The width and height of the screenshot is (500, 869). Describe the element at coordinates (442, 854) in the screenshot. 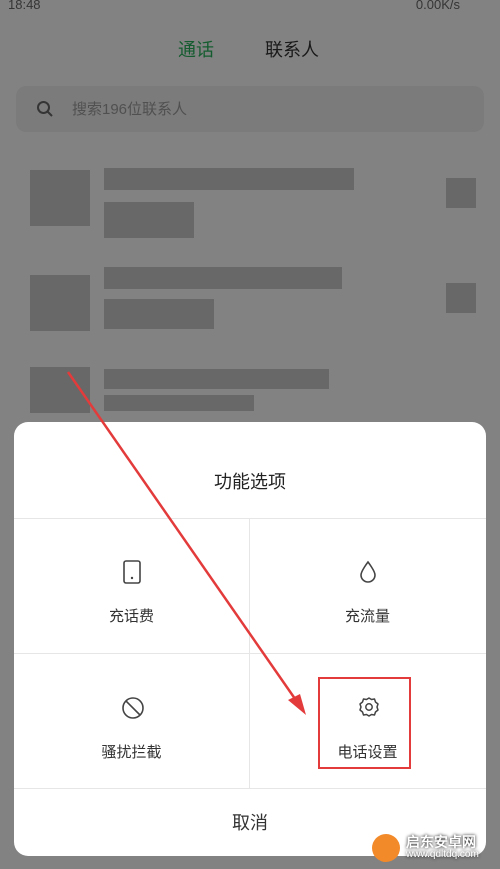

I see `watermark-url: www.qdltdq.com` at that location.